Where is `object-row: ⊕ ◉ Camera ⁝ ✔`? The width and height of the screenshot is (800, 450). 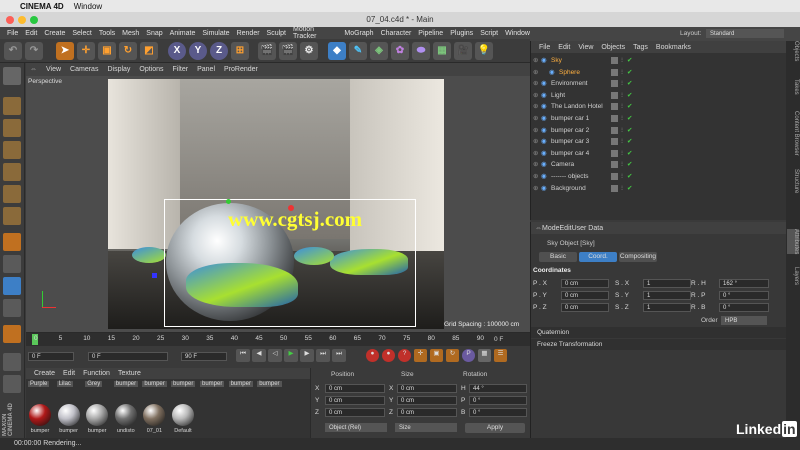 object-row: ⊕ ◉ Camera ⁝ ✔ is located at coordinates (659, 165).